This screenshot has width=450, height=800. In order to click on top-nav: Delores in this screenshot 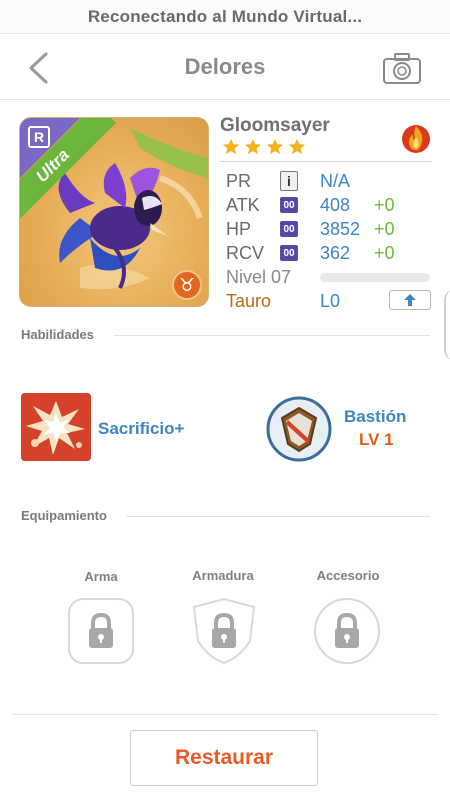, I will do `click(225, 68)`.